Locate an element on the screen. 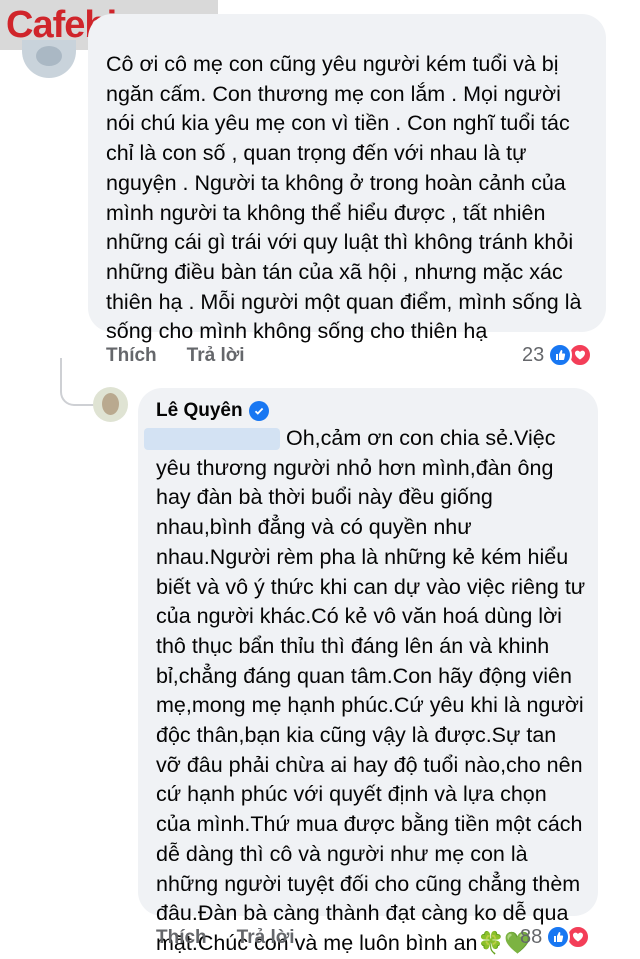 The image size is (640, 959). clover-emoji: 🍀 is located at coordinates (491, 942).